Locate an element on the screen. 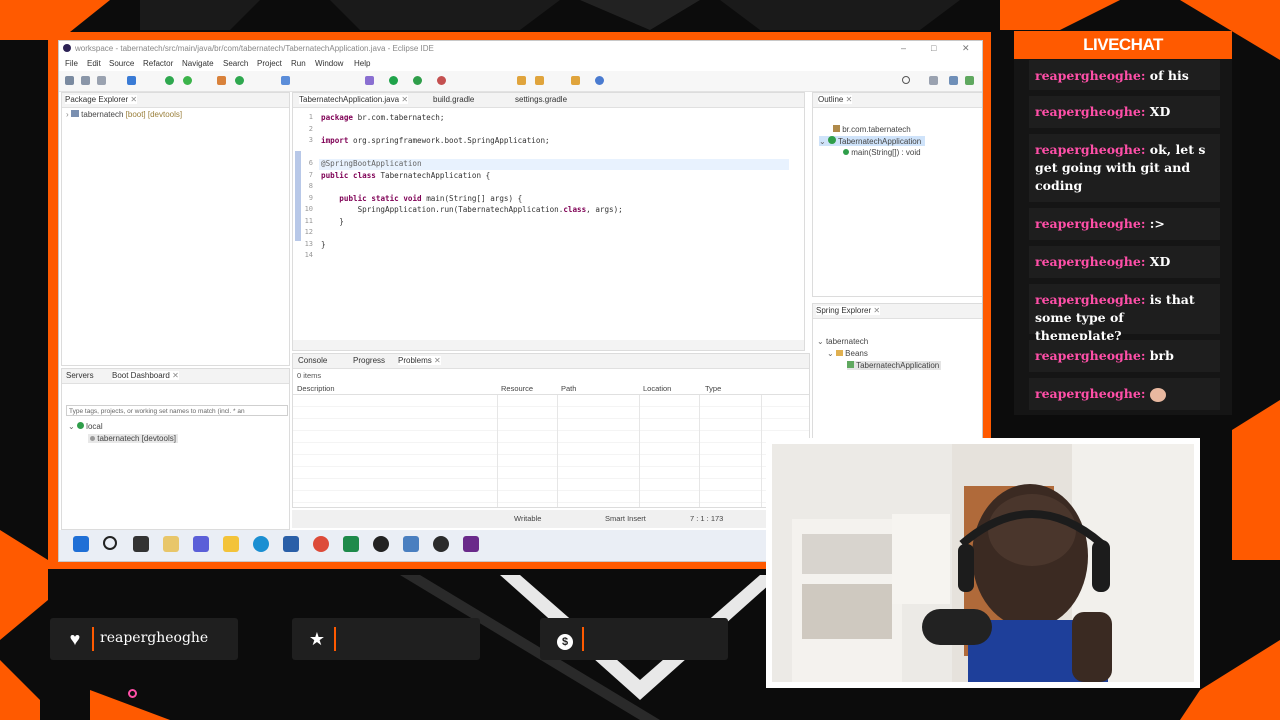 The image size is (1280, 720). tab-console: Console is located at coordinates (312, 360).